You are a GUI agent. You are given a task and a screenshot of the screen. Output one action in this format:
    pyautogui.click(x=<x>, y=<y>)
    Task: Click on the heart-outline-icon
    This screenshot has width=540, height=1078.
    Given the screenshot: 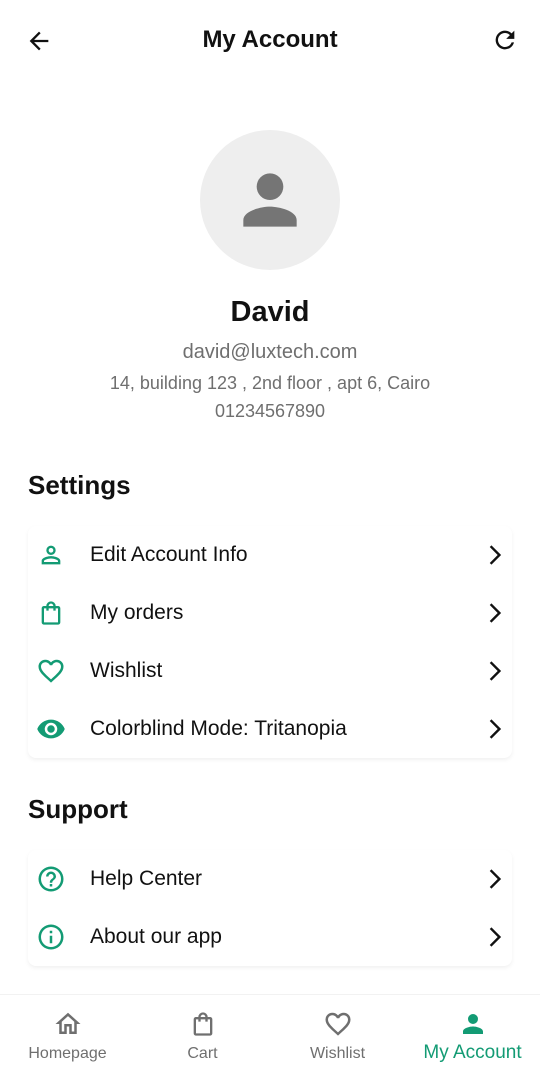 What is the action you would take?
    pyautogui.click(x=51, y=671)
    